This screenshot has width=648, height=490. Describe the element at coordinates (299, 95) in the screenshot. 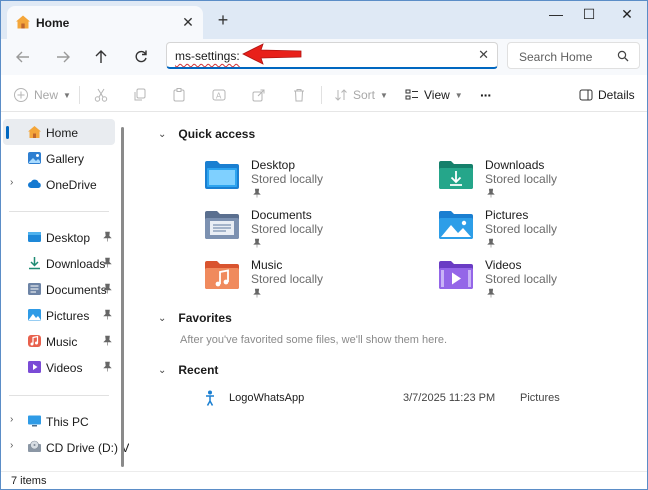

I see `delete-icon` at that location.